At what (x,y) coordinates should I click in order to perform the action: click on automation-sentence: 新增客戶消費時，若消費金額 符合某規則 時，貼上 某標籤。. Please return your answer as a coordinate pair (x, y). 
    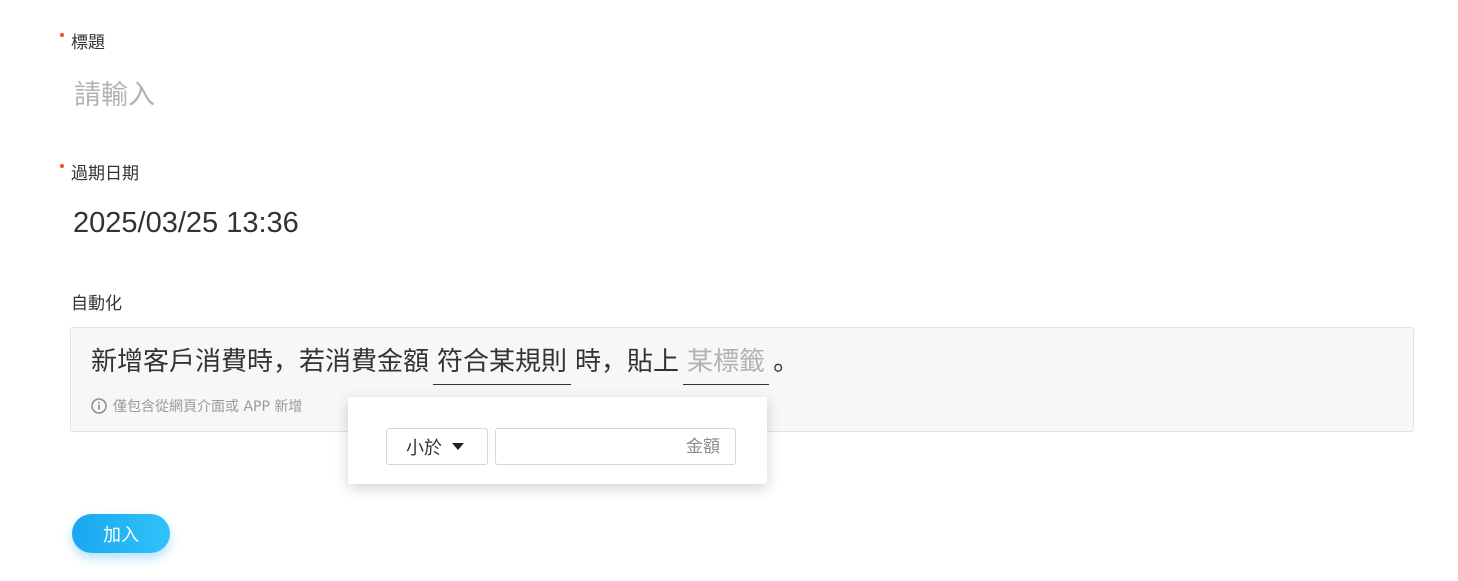
    Looking at the image, I should click on (445, 365).